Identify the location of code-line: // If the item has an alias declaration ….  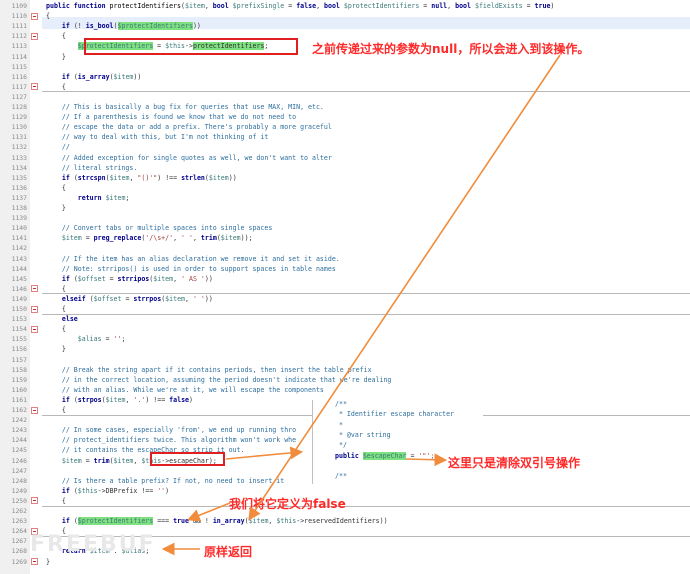
(193, 259).